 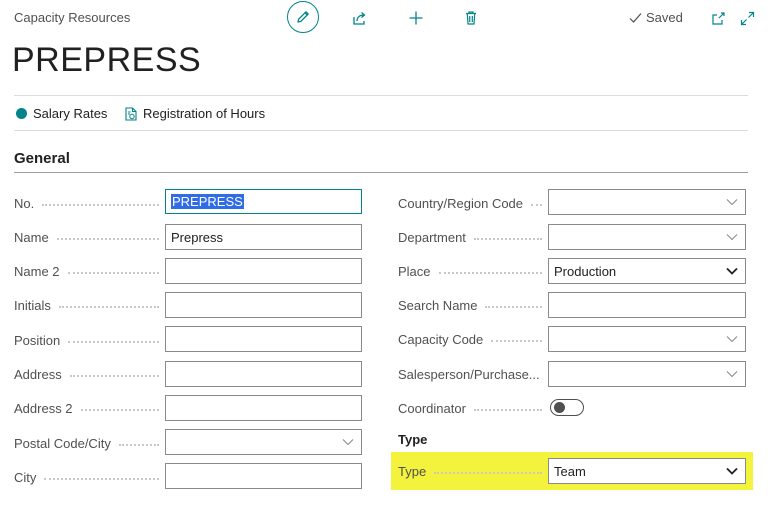 What do you see at coordinates (204, 113) in the screenshot?
I see `registration-of-hours-label: Registration of Hours` at bounding box center [204, 113].